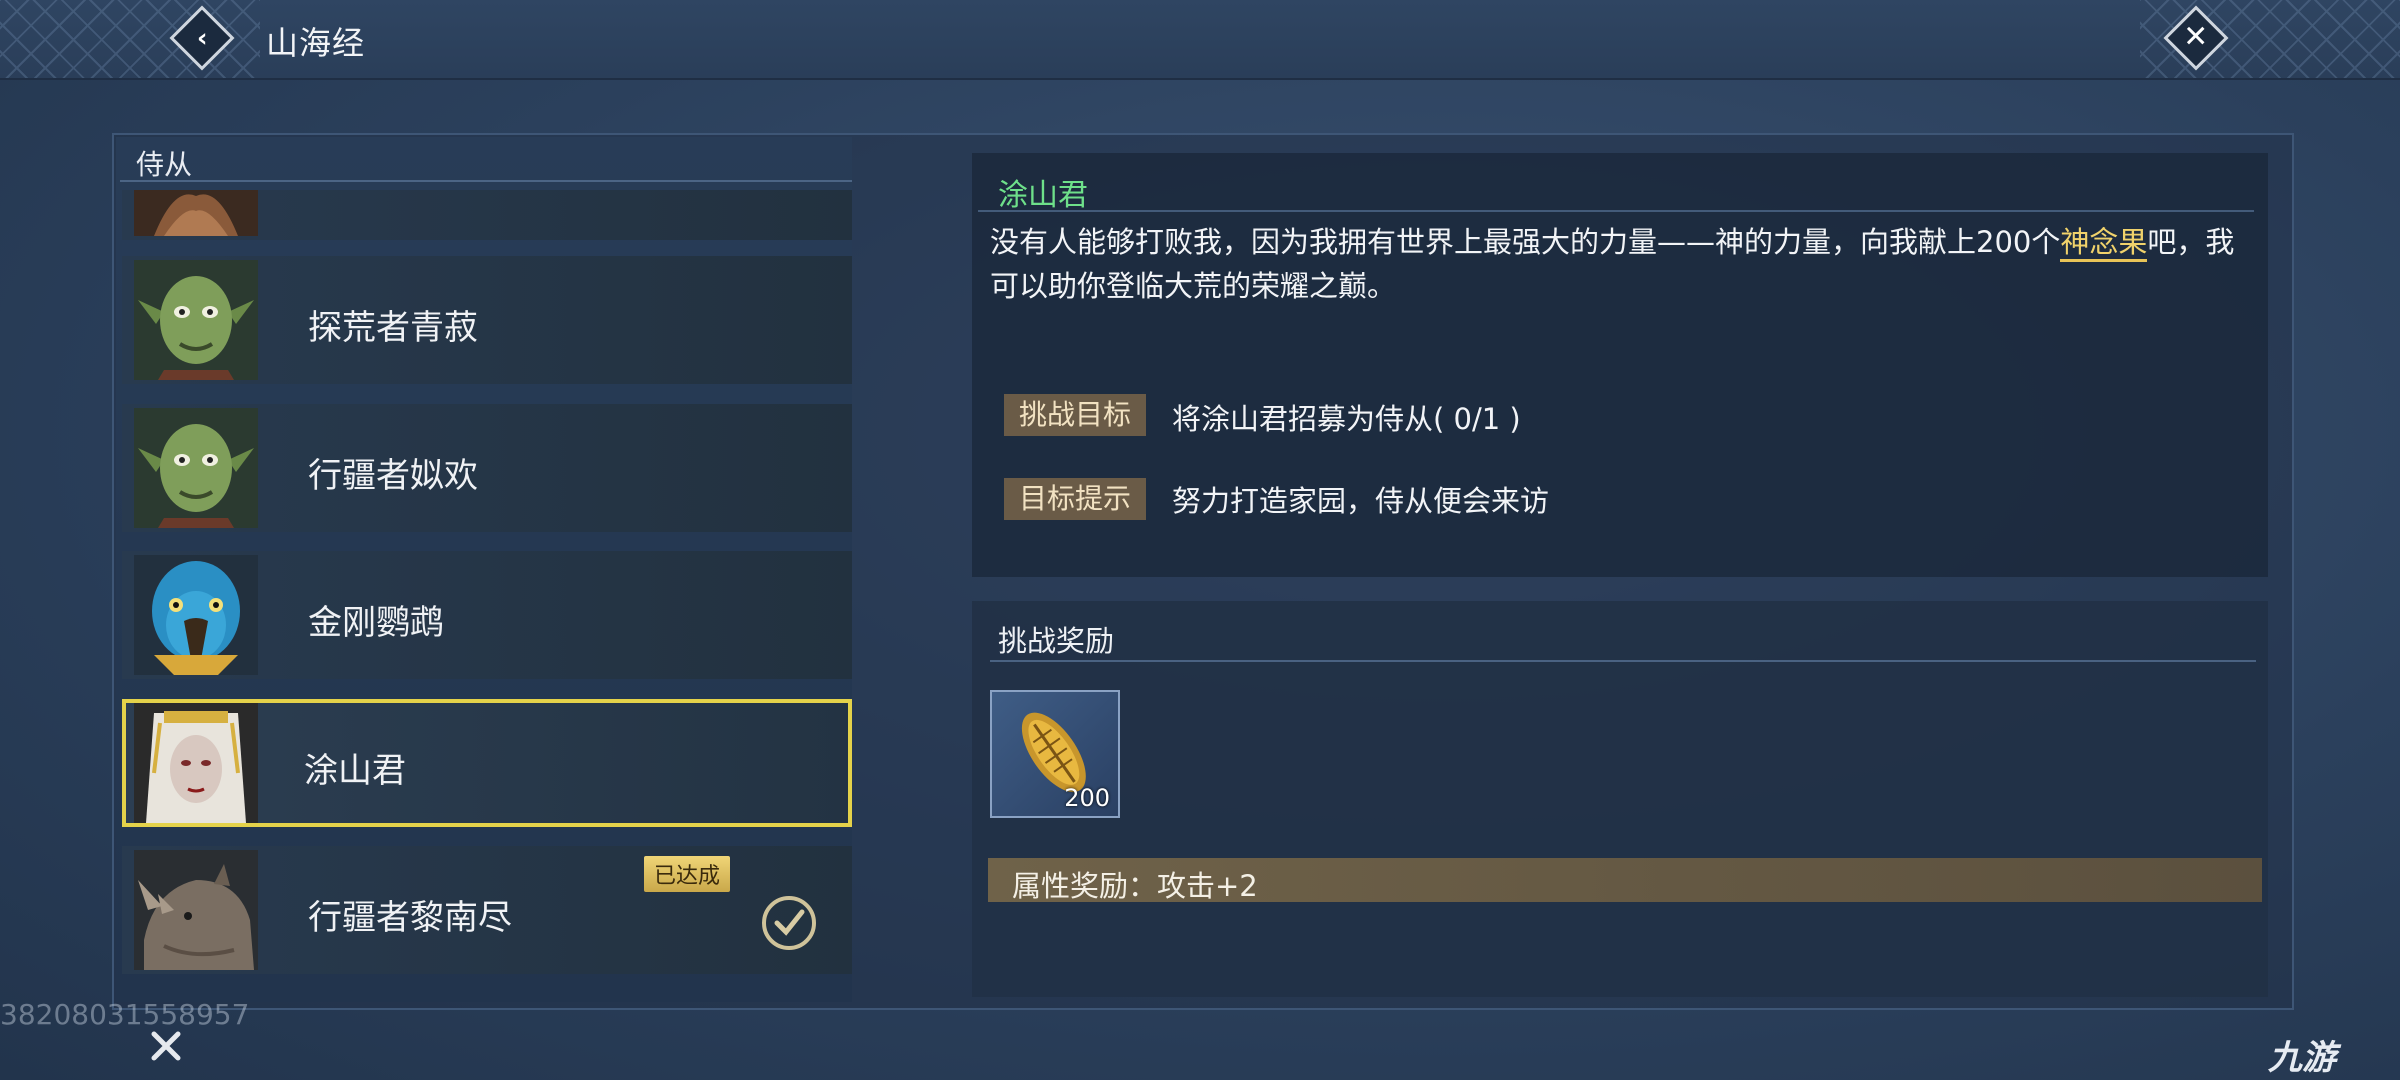 Image resolution: width=2400 pixels, height=1080 pixels. What do you see at coordinates (1623, 661) in the screenshot?
I see `reward-title-divider` at bounding box center [1623, 661].